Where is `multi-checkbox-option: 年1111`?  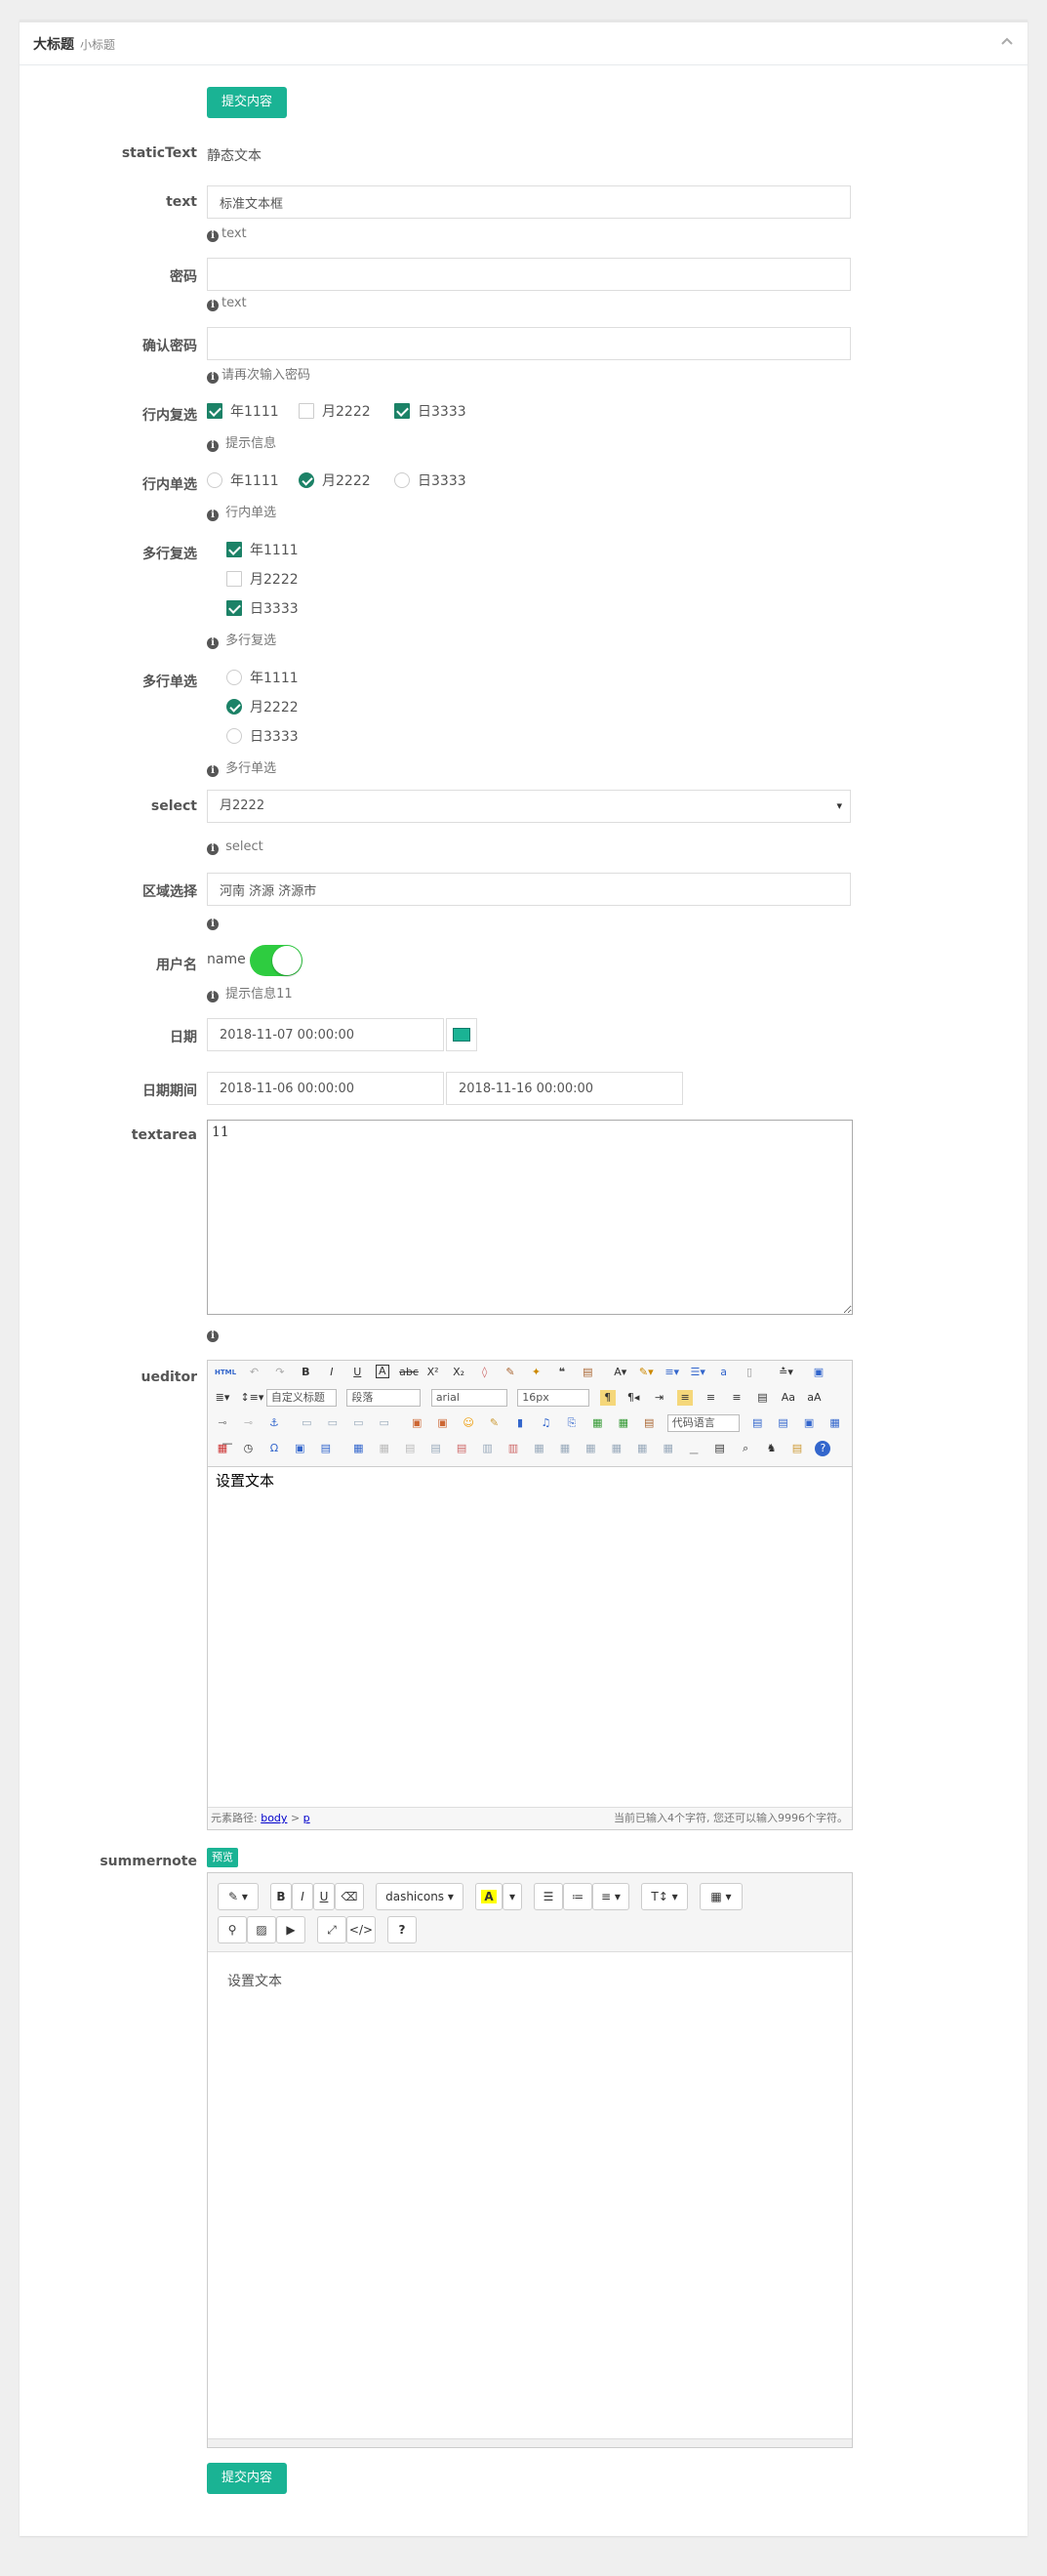
multi-checkbox-option: 年1111 is located at coordinates (262, 550).